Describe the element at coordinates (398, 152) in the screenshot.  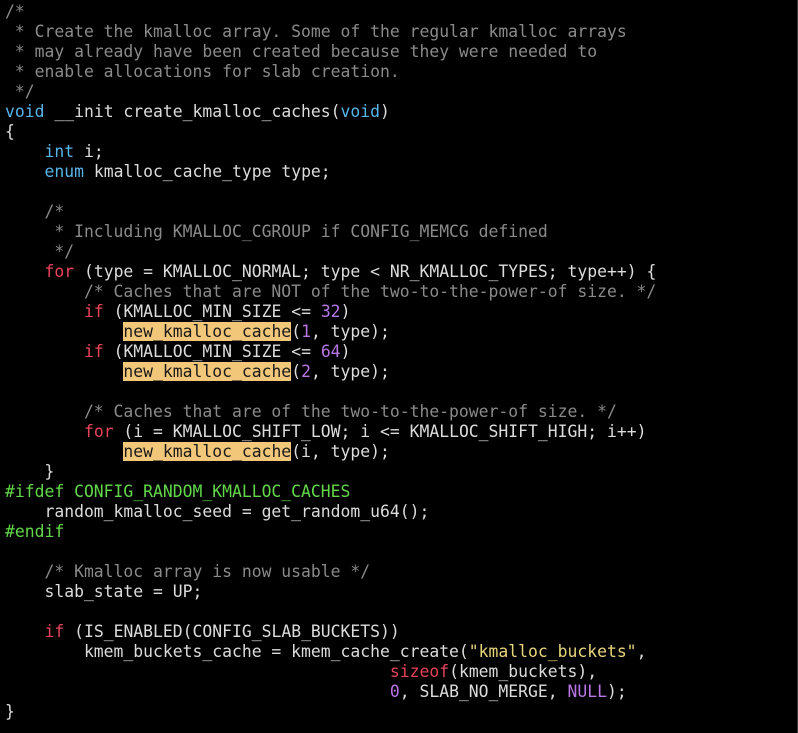
I see `code-line: int i;` at that location.